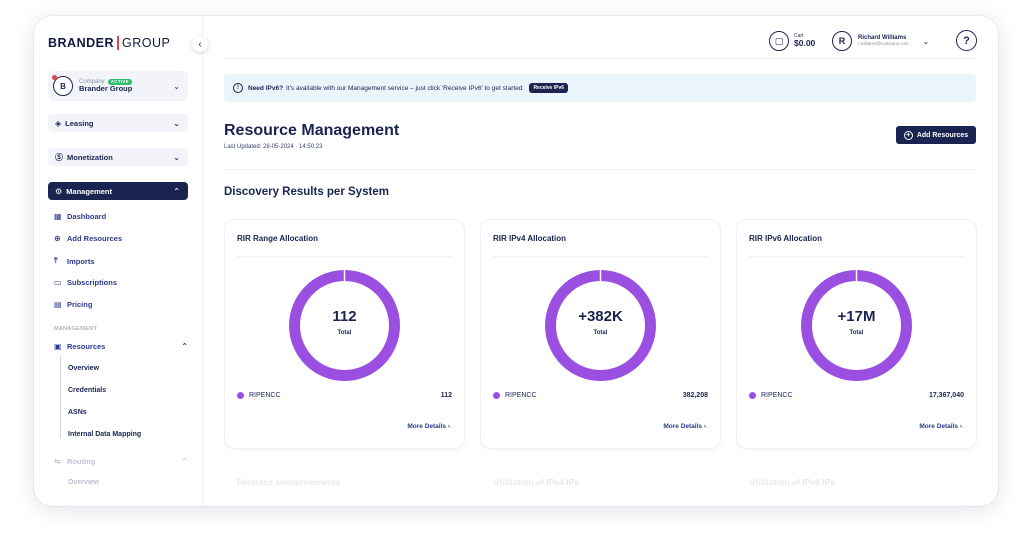  What do you see at coordinates (73, 304) in the screenshot?
I see `sidebar-item-pricing: ▤ Pricing` at bounding box center [73, 304].